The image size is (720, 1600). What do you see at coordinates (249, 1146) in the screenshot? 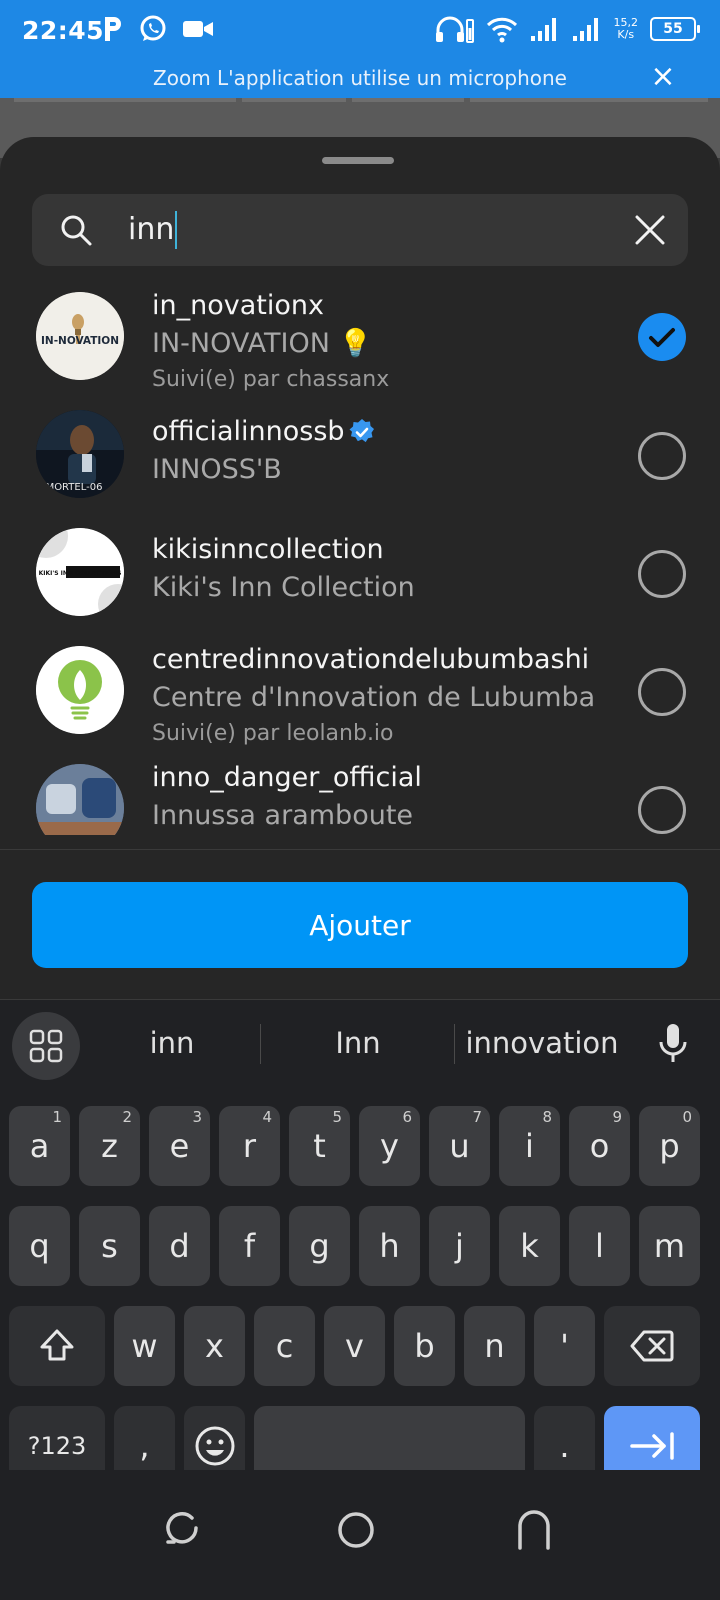
I see `key-r: r4` at bounding box center [249, 1146].